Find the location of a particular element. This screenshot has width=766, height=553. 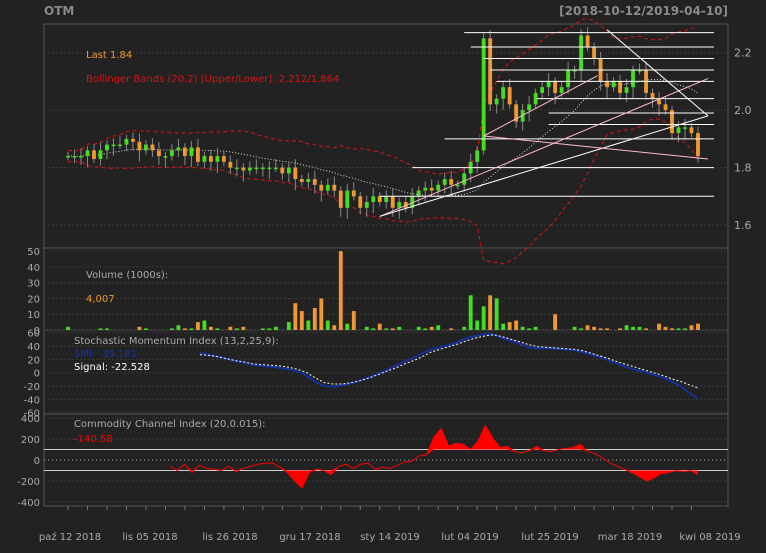

volume-tick-label: 30 is located at coordinates (33, 284).